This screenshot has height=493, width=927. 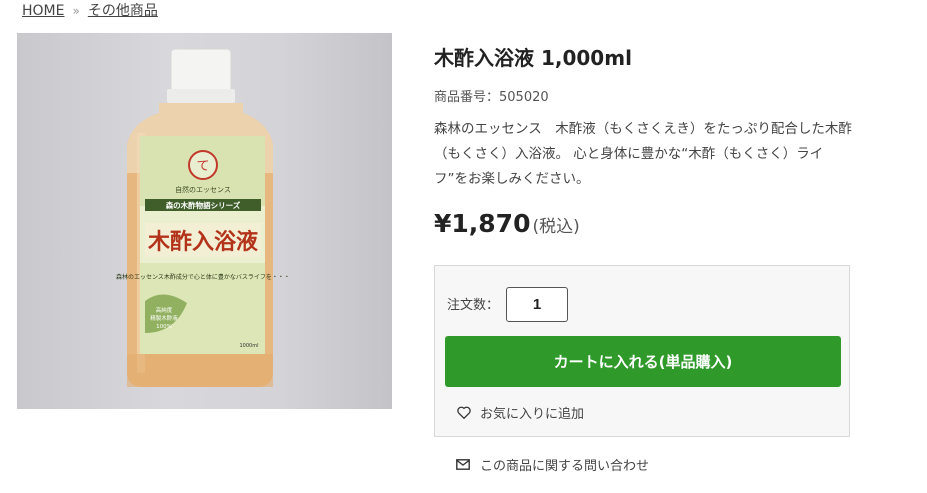 I want to click on price-tax-note: (税込), so click(x=556, y=227).